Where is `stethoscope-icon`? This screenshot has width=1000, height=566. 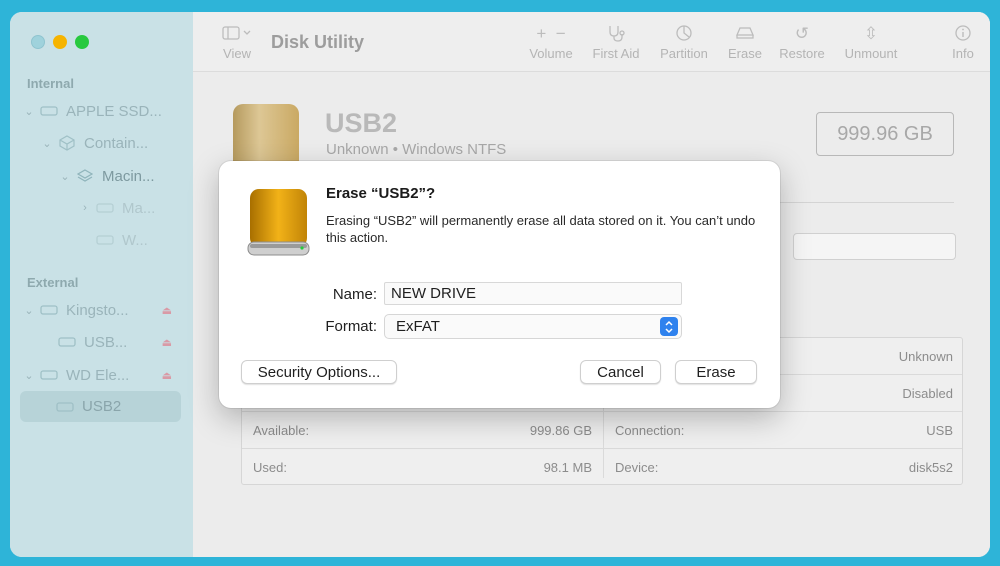
stethoscope-icon is located at coordinates (616, 35).